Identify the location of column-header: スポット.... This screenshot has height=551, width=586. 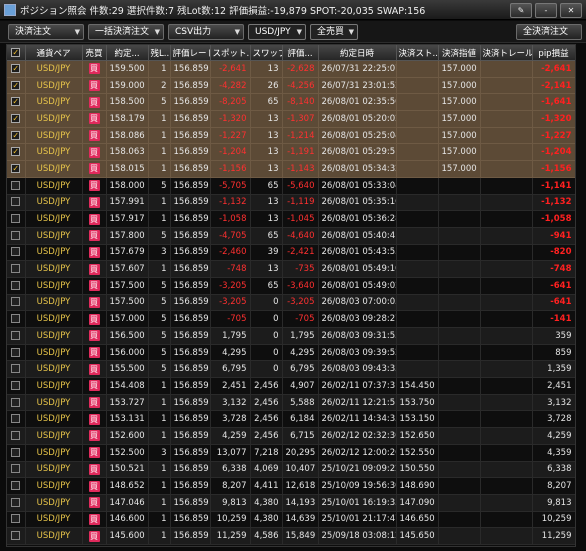
(230, 53).